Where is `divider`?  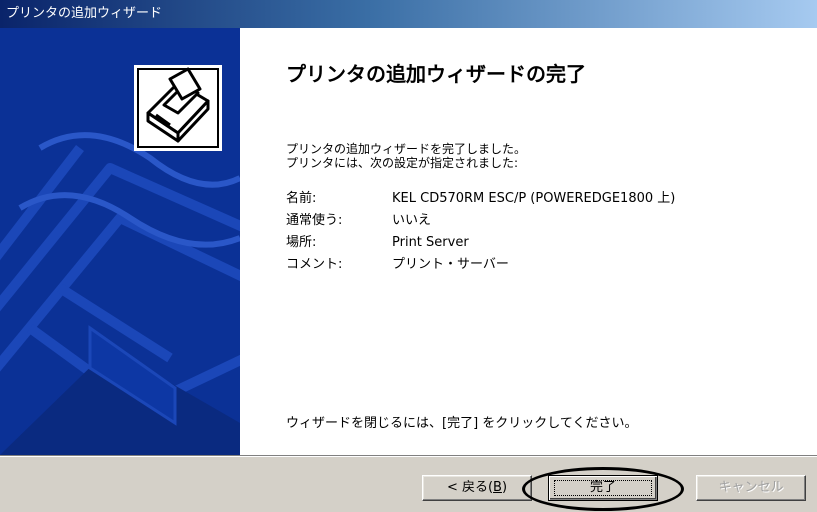 divider is located at coordinates (408, 456).